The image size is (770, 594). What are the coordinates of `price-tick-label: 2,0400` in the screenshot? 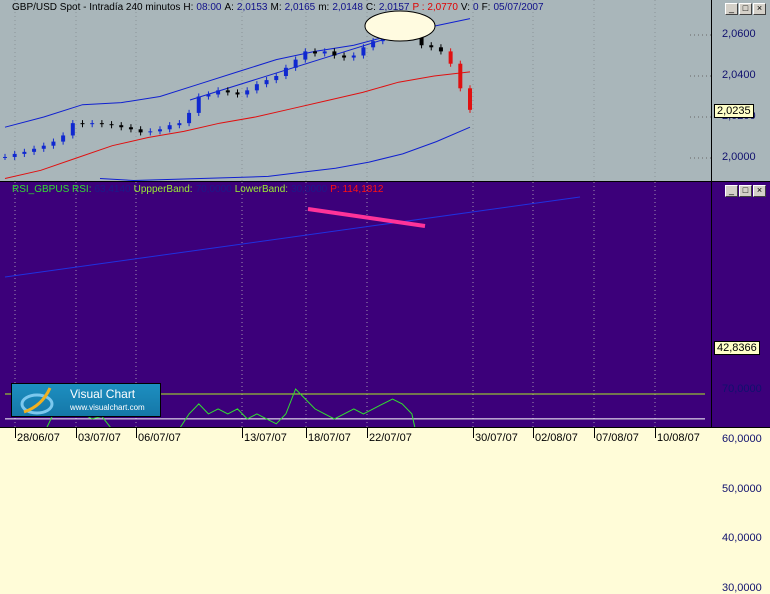 It's located at (739, 75).